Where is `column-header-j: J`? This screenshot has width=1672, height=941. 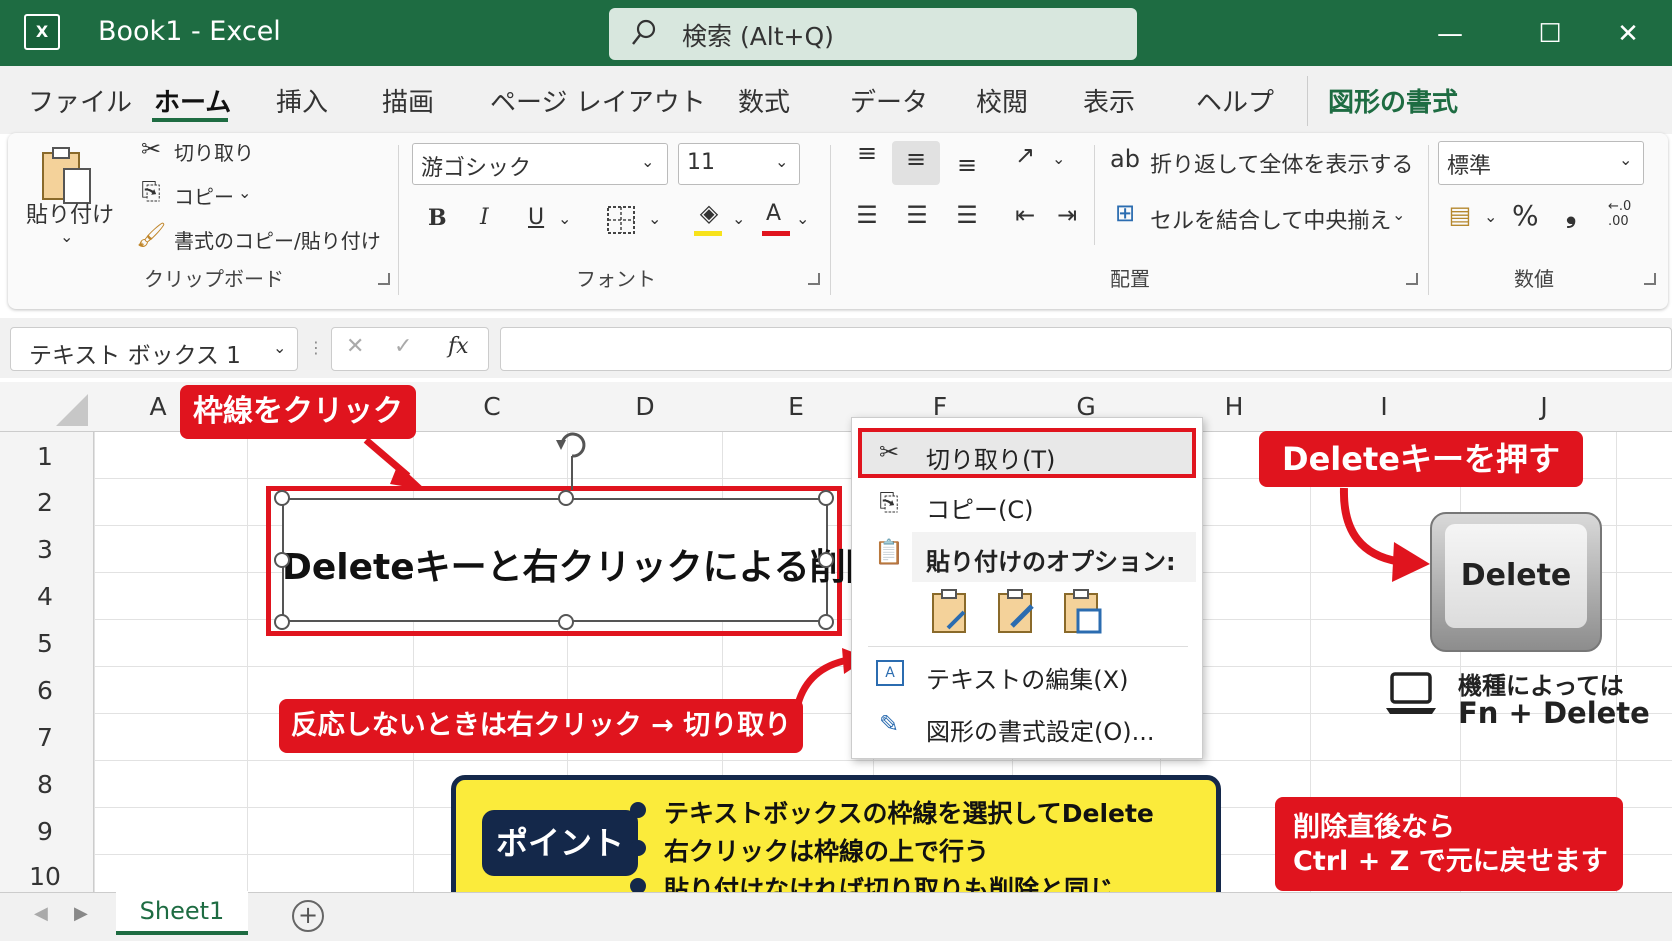 column-header-j: J is located at coordinates (1544, 406).